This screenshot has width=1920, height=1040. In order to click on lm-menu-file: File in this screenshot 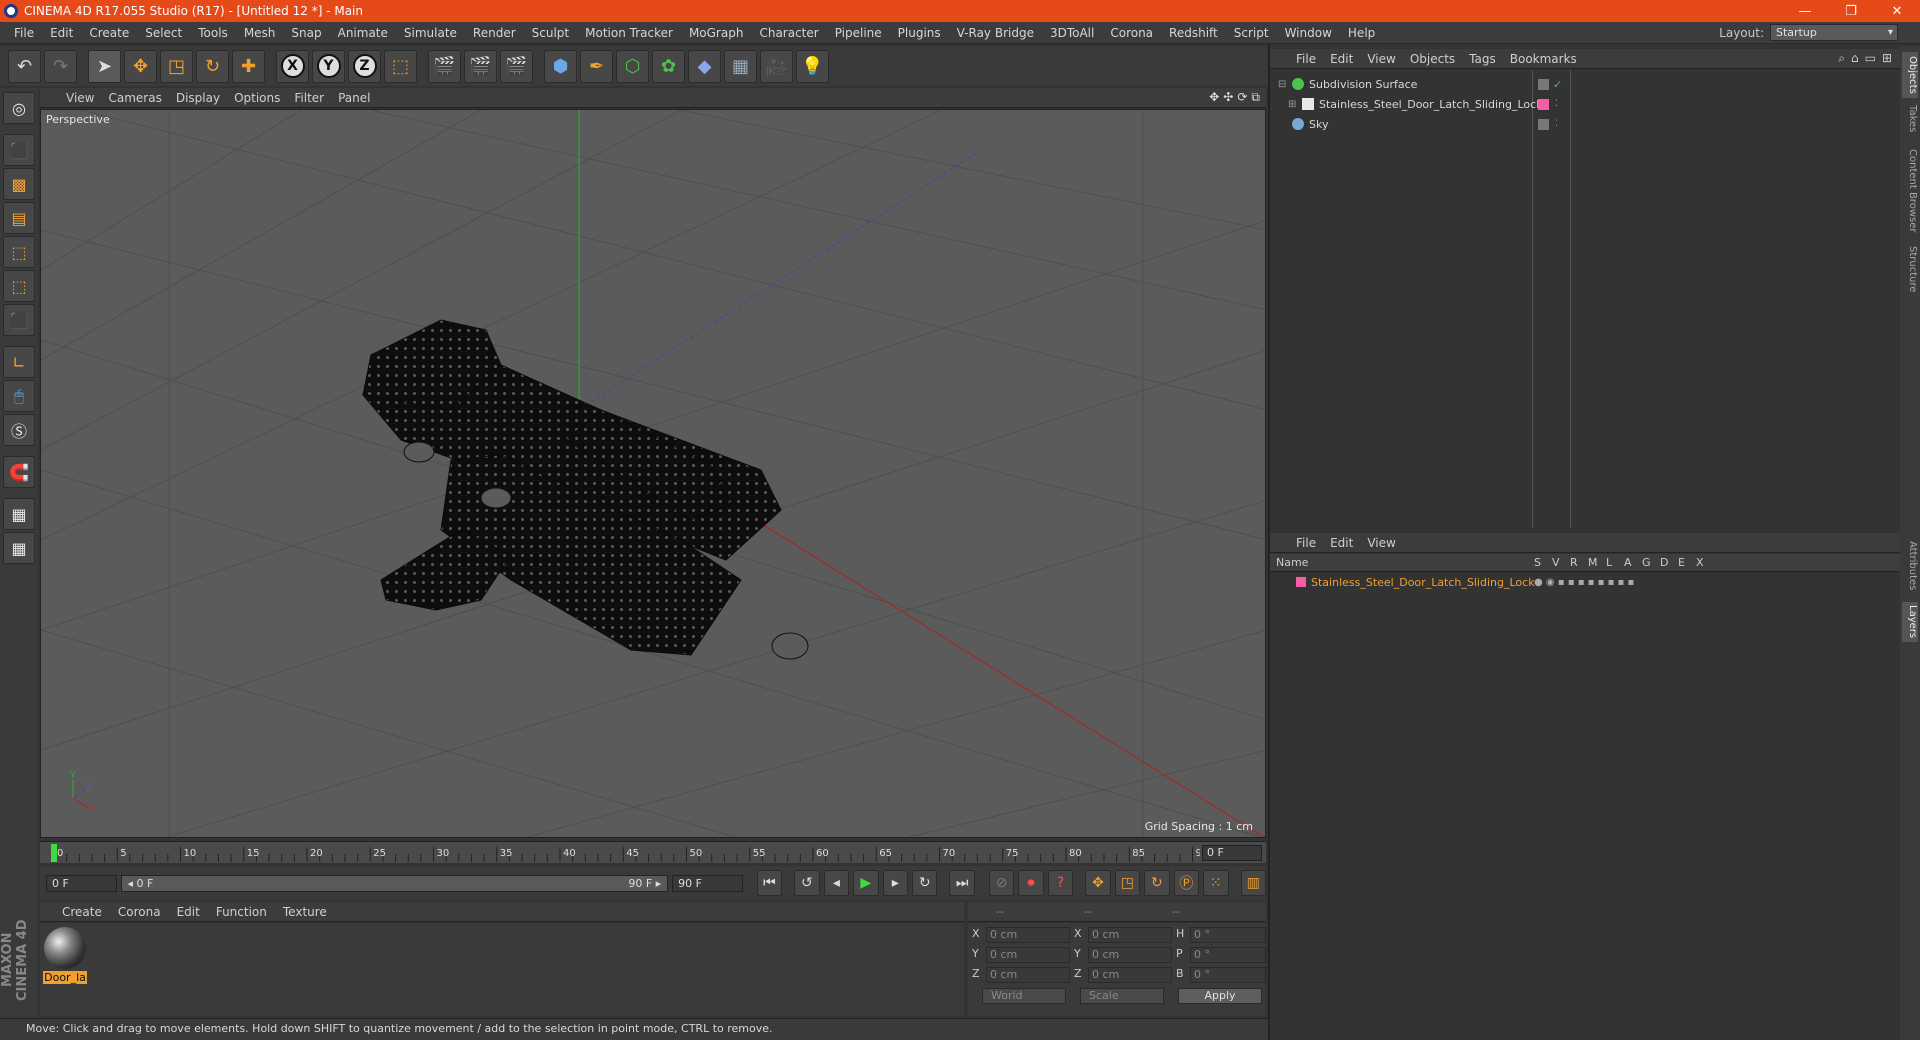, I will do `click(1306, 543)`.